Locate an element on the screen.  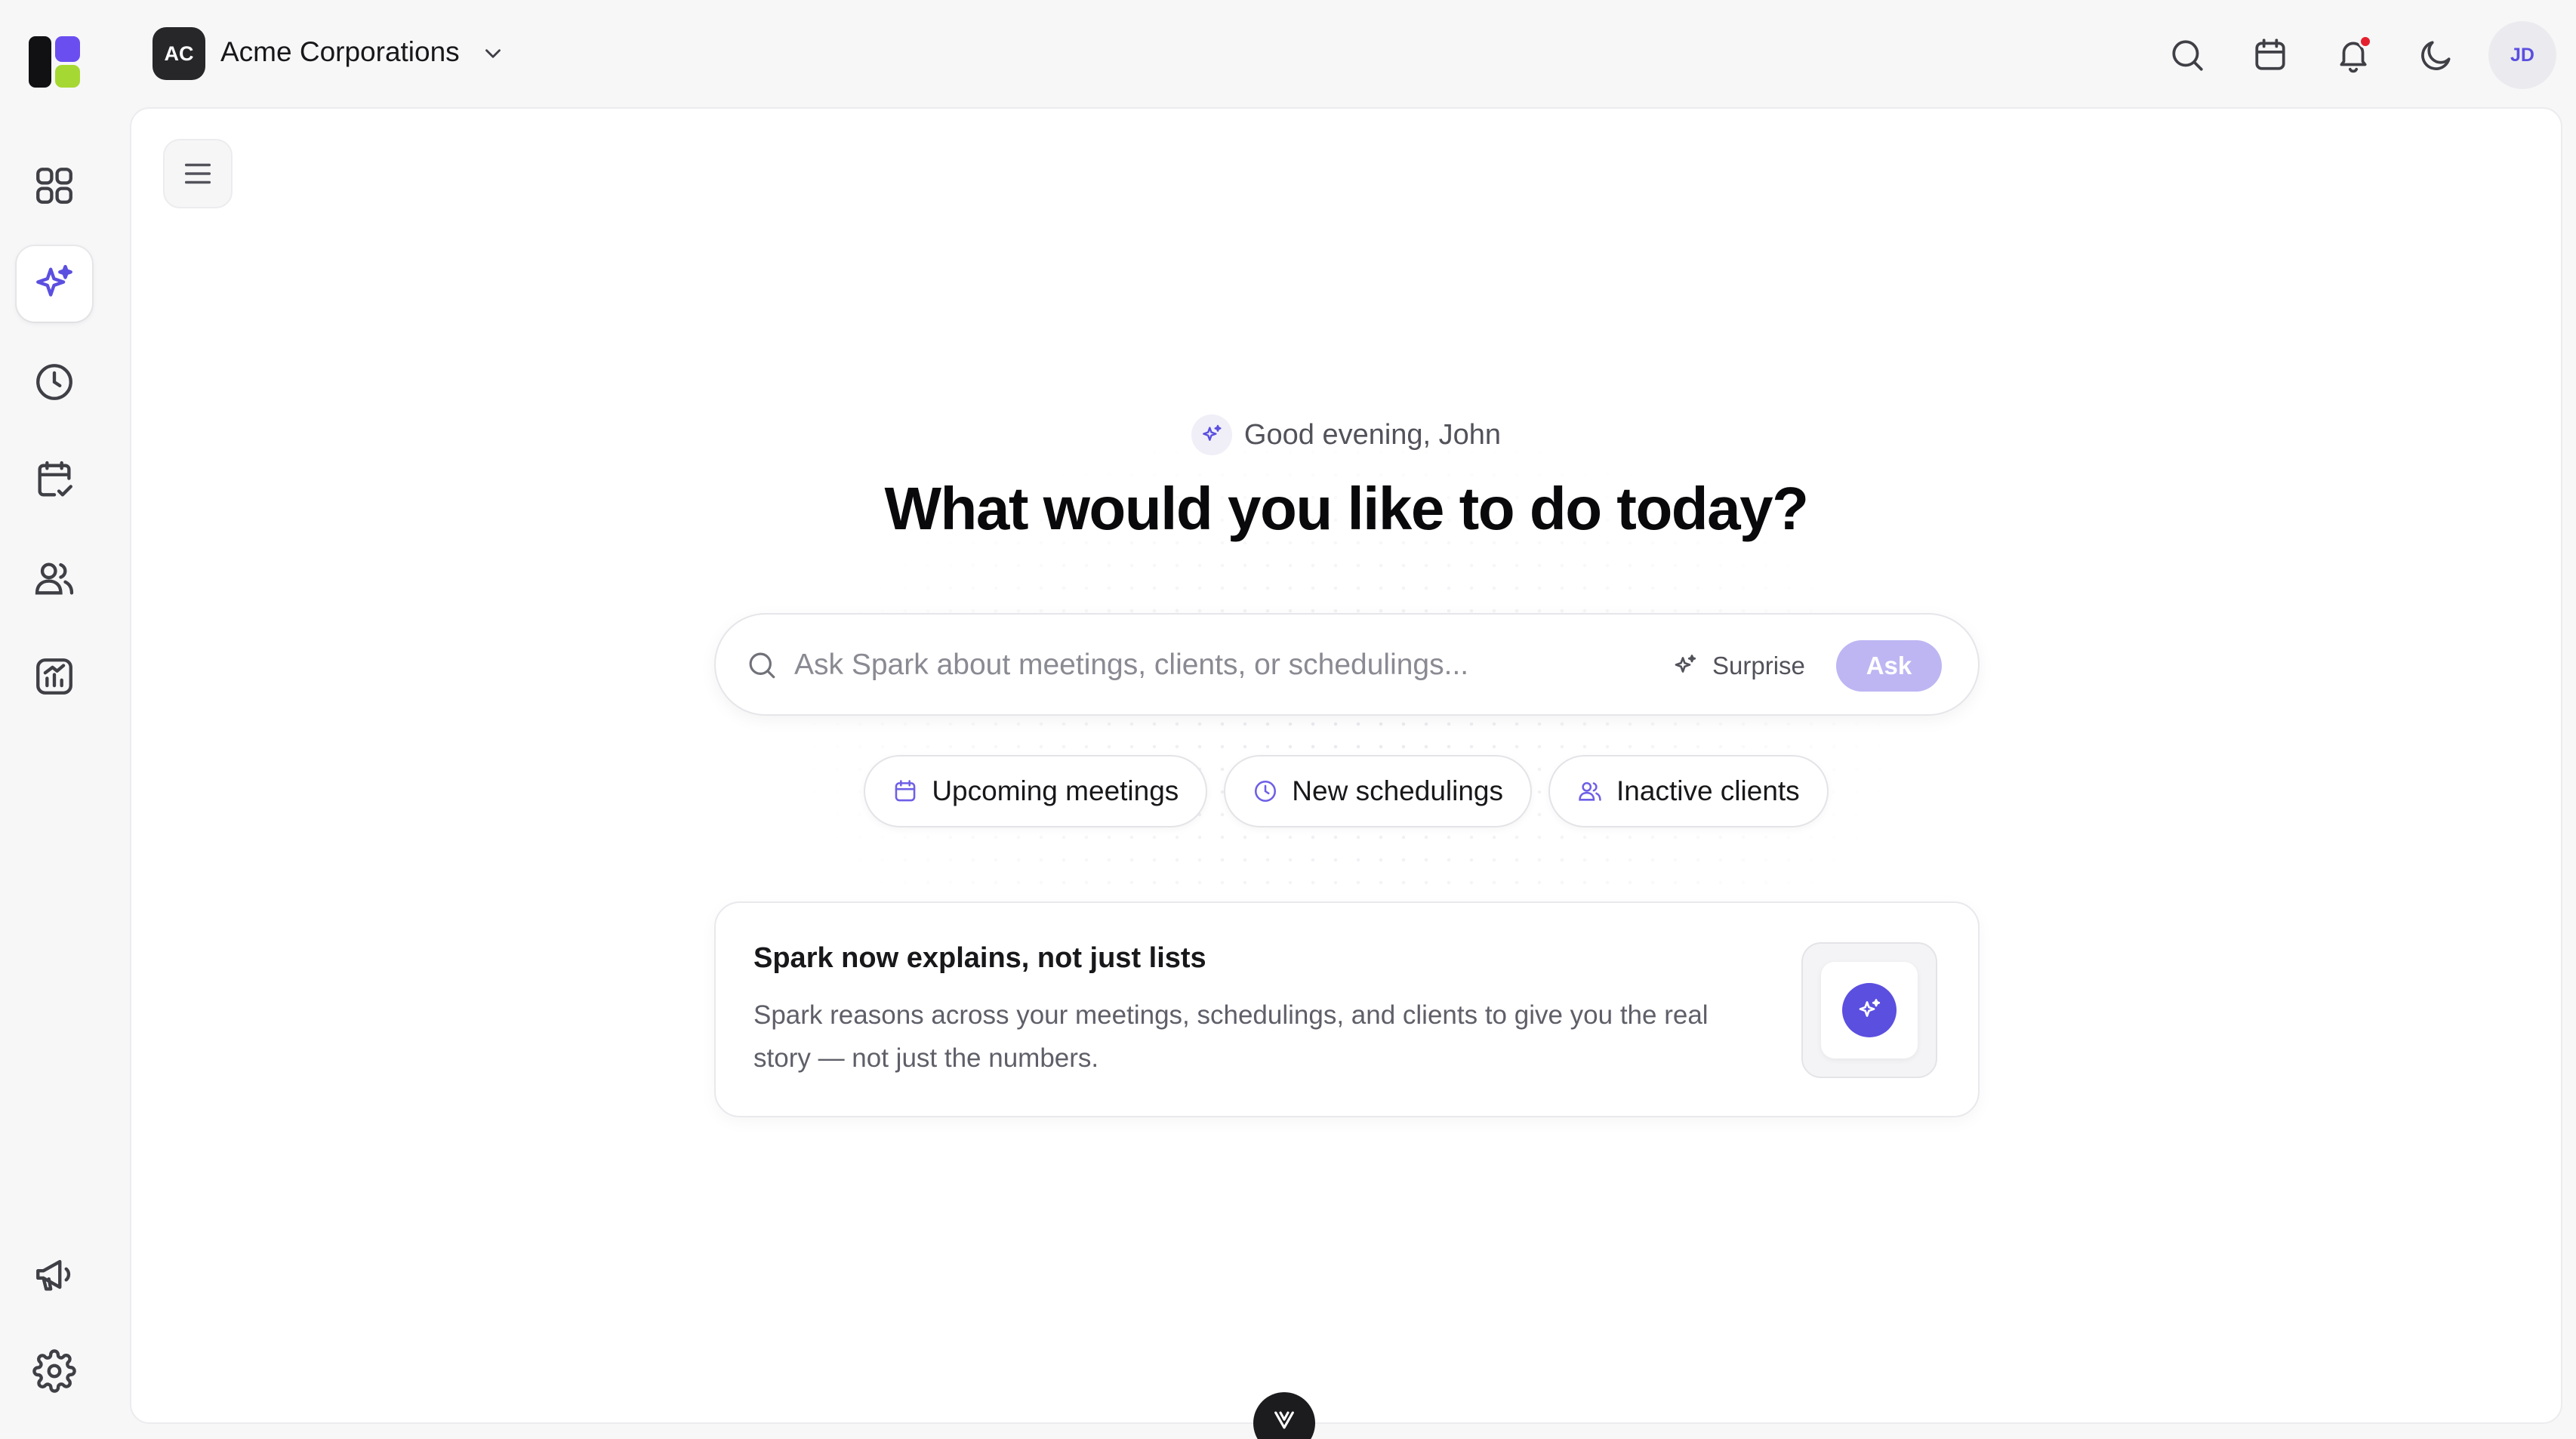
nav-spark is located at coordinates (55, 284).